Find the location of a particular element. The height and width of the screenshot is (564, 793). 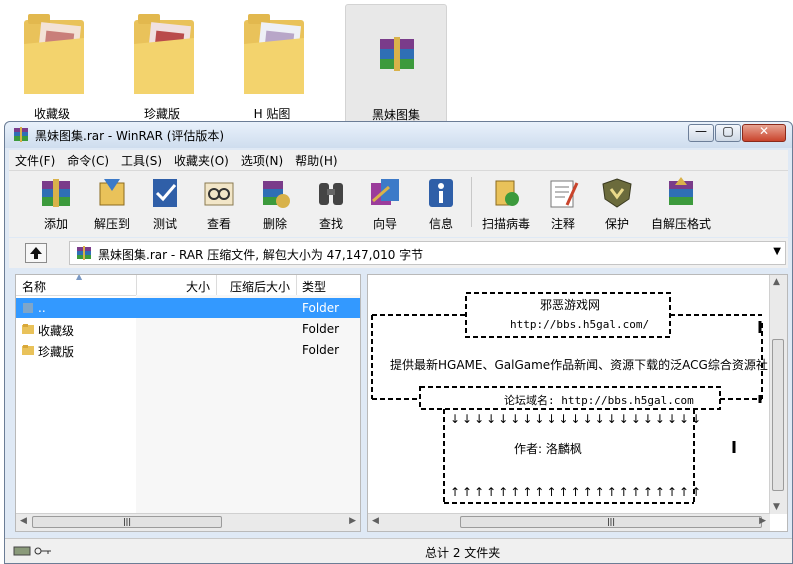

scroll-up-icon: ▲ is located at coordinates (776, 282).